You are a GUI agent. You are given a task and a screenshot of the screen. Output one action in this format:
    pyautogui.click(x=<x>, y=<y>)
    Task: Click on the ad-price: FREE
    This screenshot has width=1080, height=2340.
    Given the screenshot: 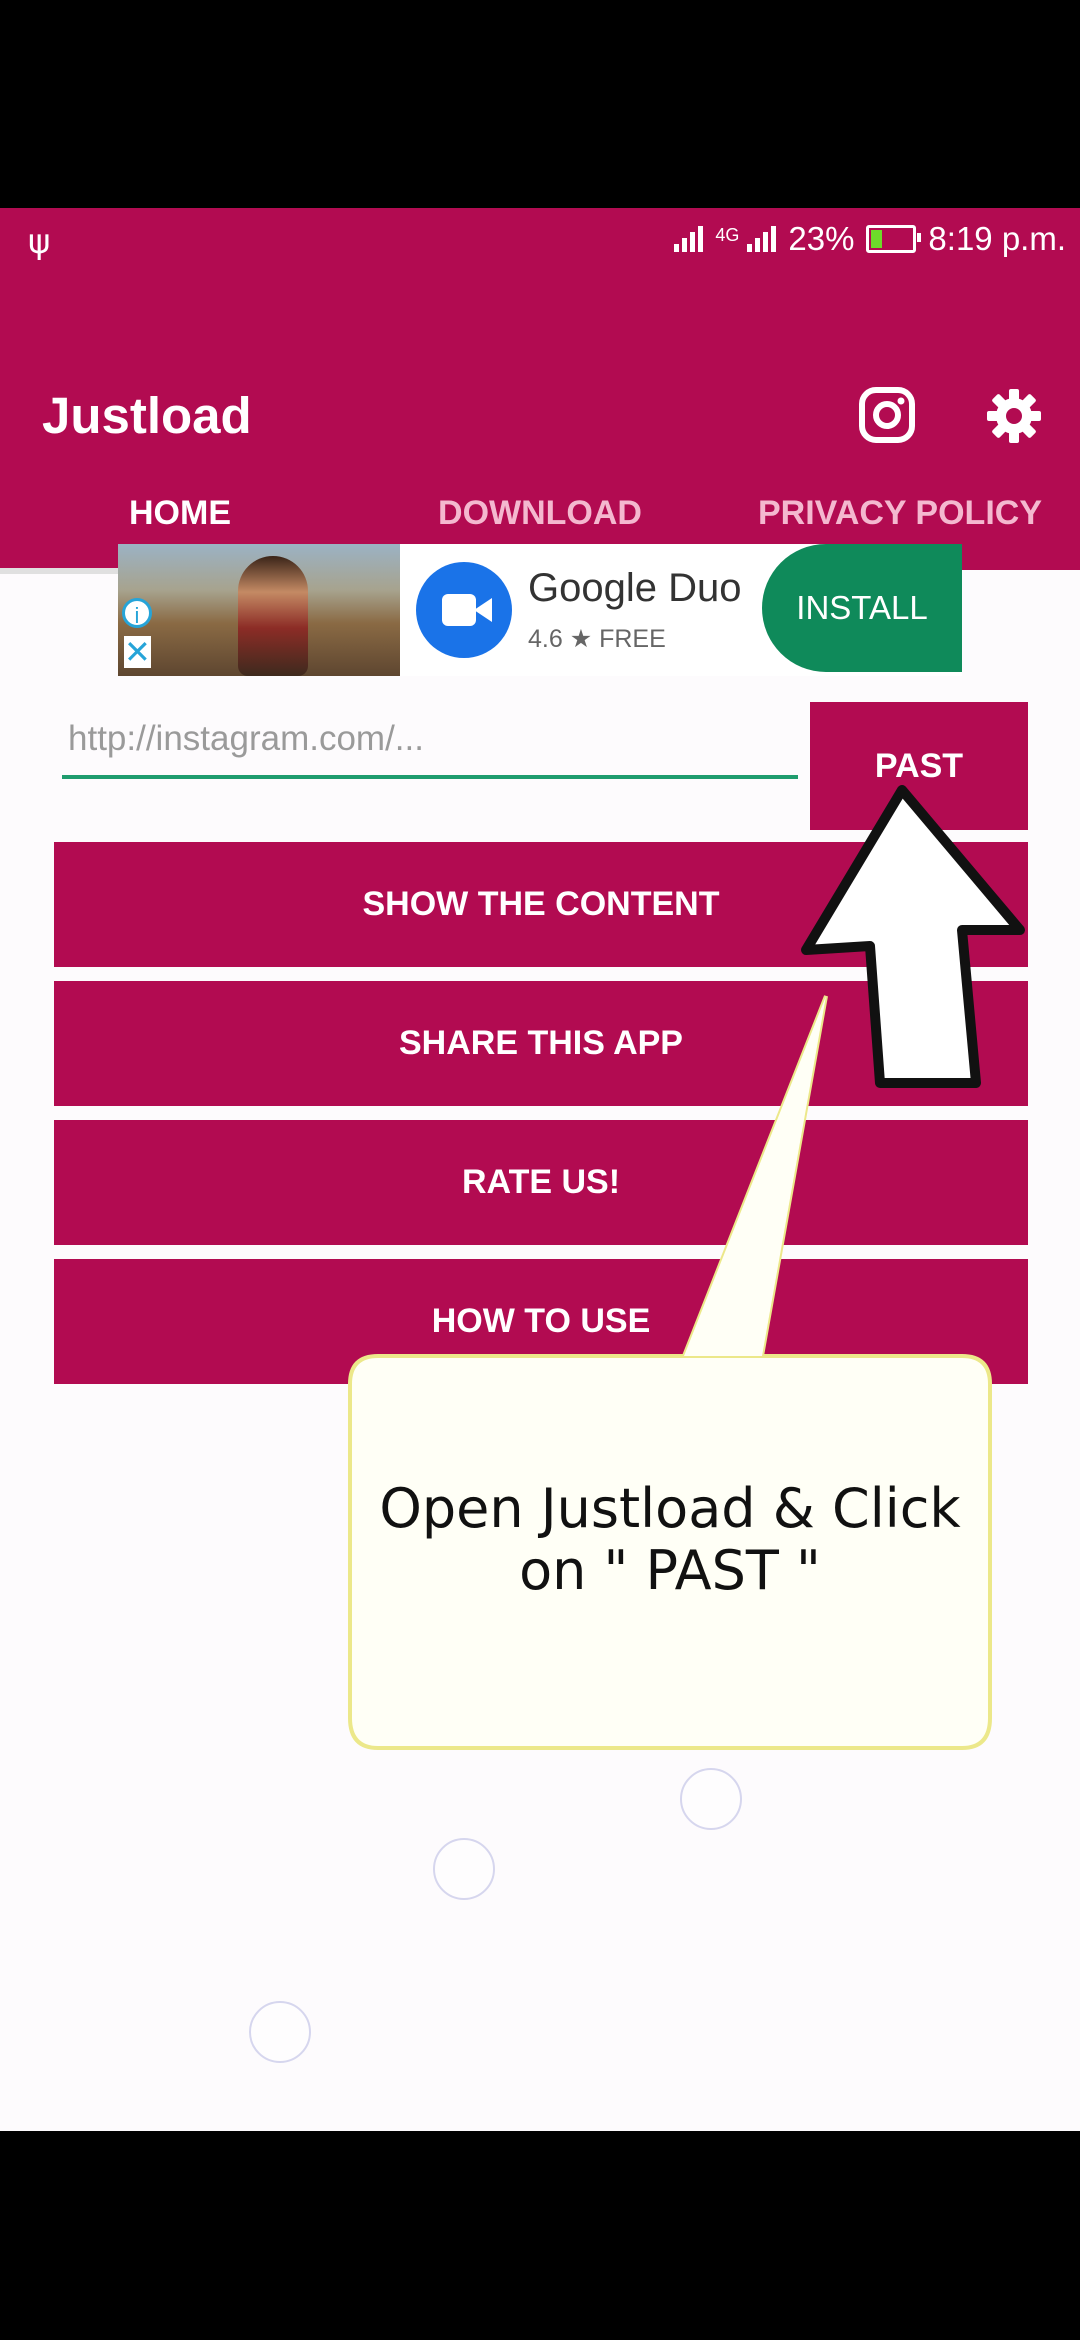 What is the action you would take?
    pyautogui.click(x=632, y=639)
    